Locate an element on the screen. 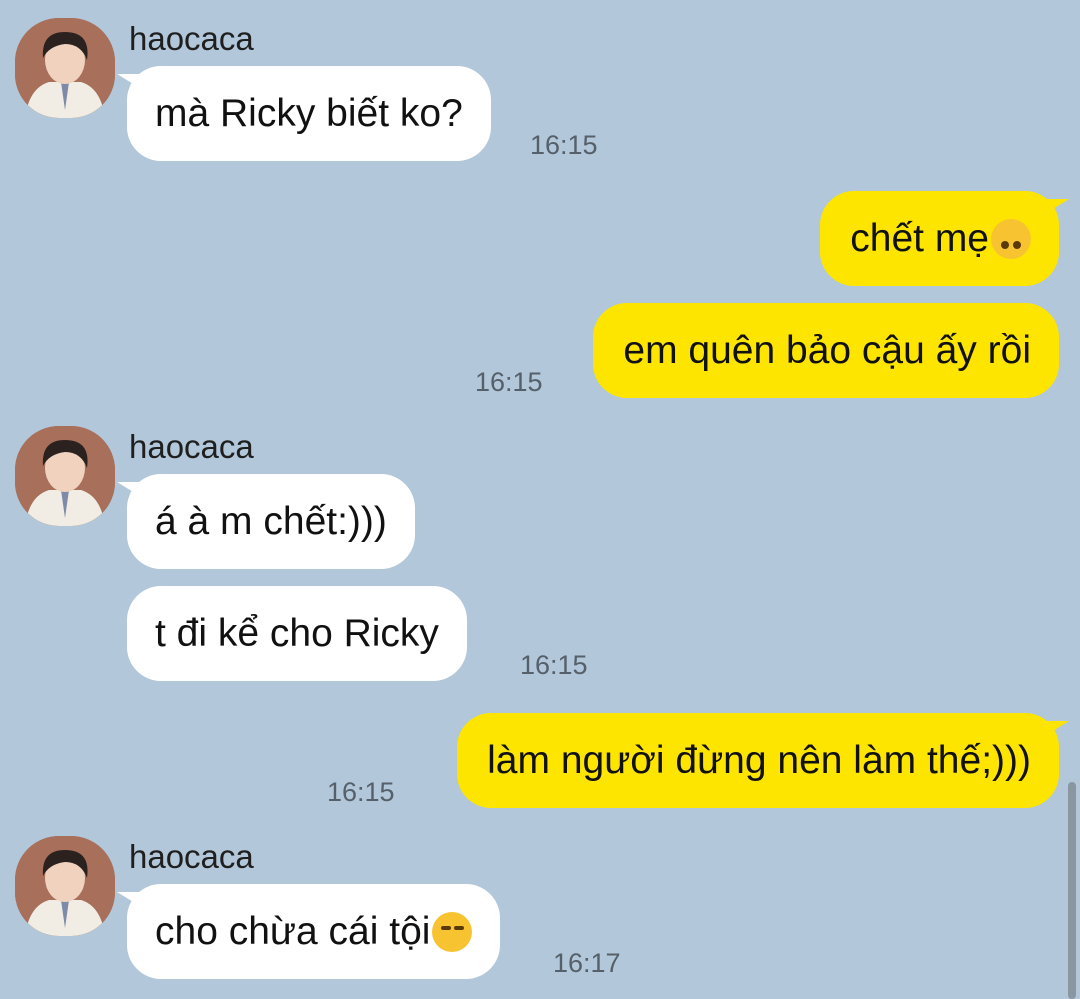 The height and width of the screenshot is (999, 1080). message-bubble: á à m chết:))) is located at coordinates (266, 521).